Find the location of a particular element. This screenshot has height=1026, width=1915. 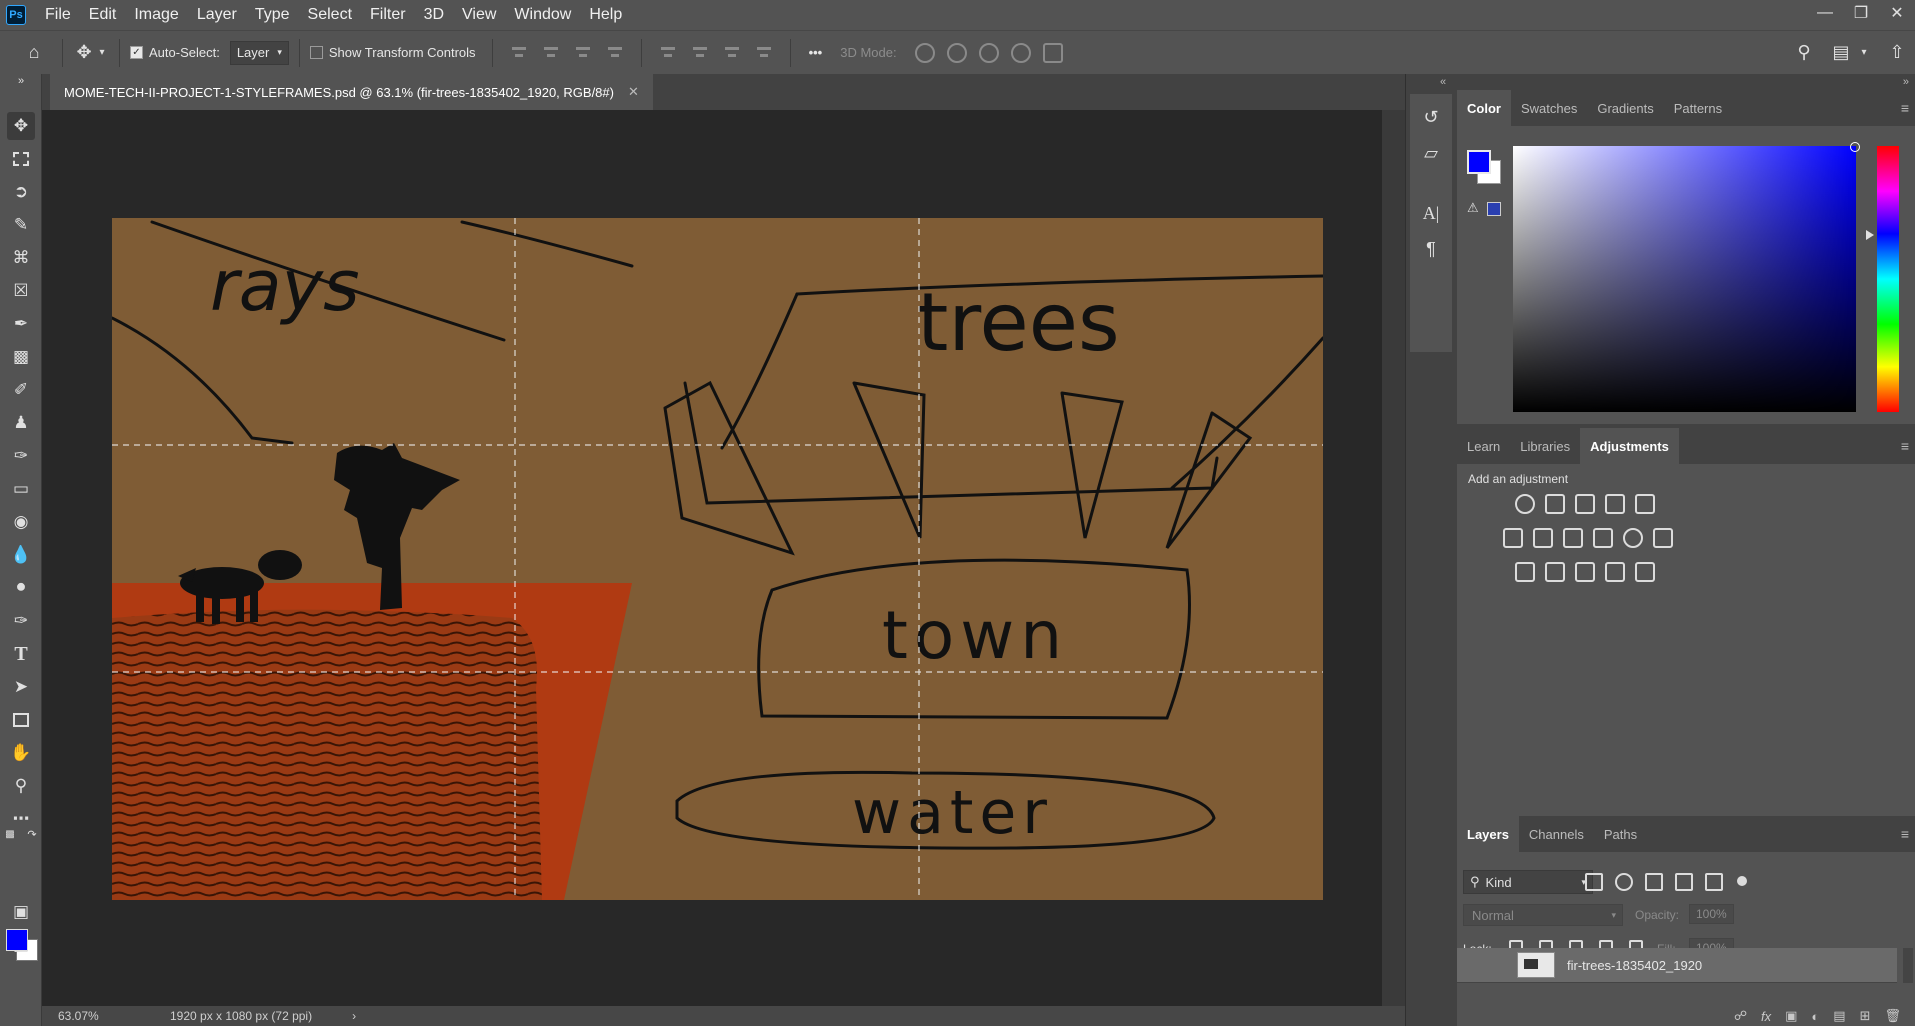

history-brush-tool-icon: ✑ is located at coordinates (21, 456).